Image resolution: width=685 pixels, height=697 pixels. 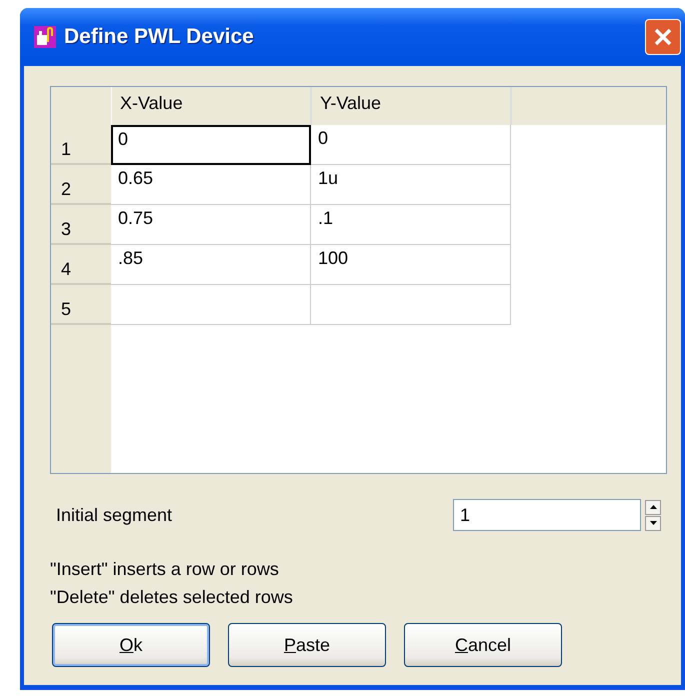 I want to click on row-header: 1, so click(x=81, y=145).